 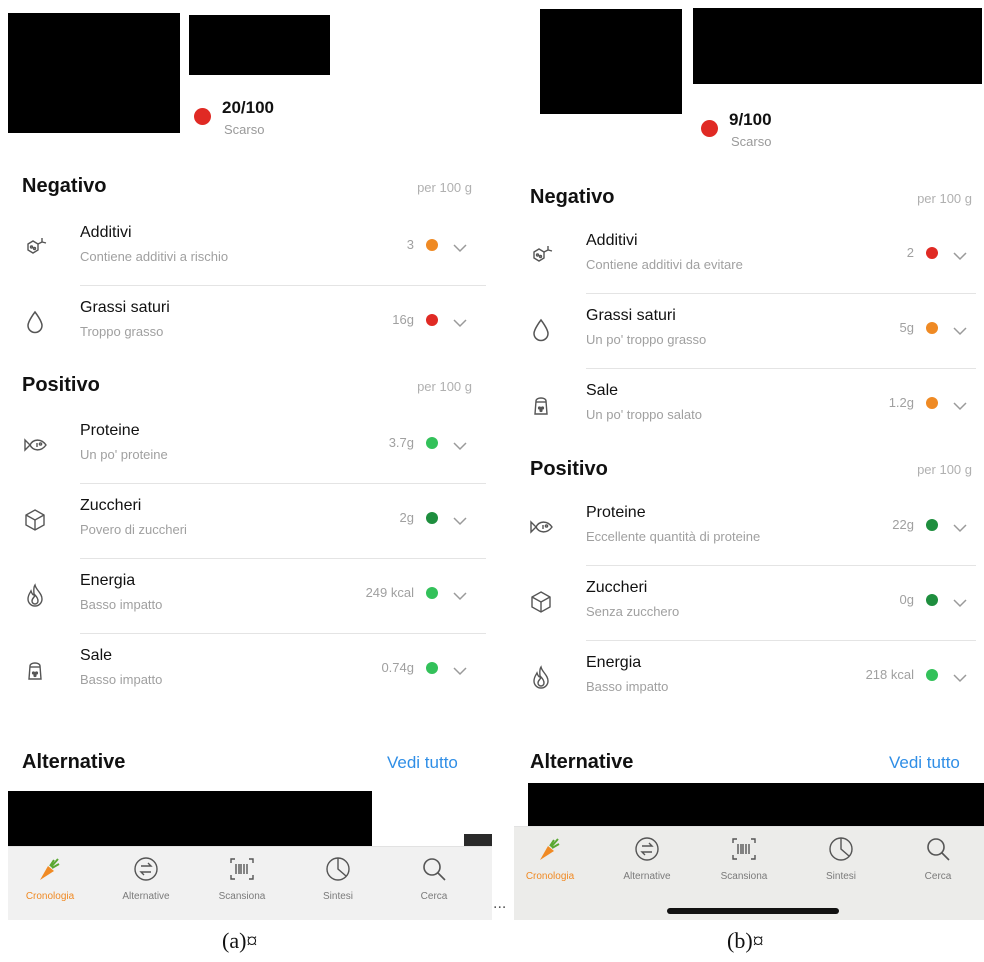 What do you see at coordinates (64, 186) in the screenshot?
I see `negative-section-title: Negativo` at bounding box center [64, 186].